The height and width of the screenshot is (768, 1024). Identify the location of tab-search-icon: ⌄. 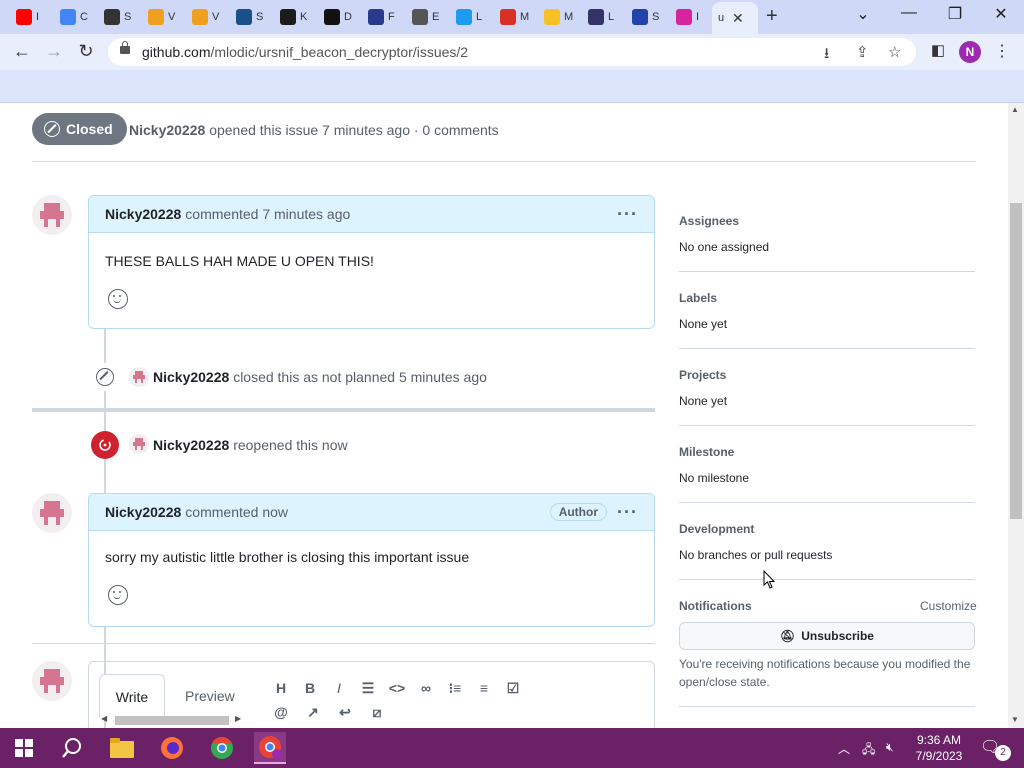
(863, 14).